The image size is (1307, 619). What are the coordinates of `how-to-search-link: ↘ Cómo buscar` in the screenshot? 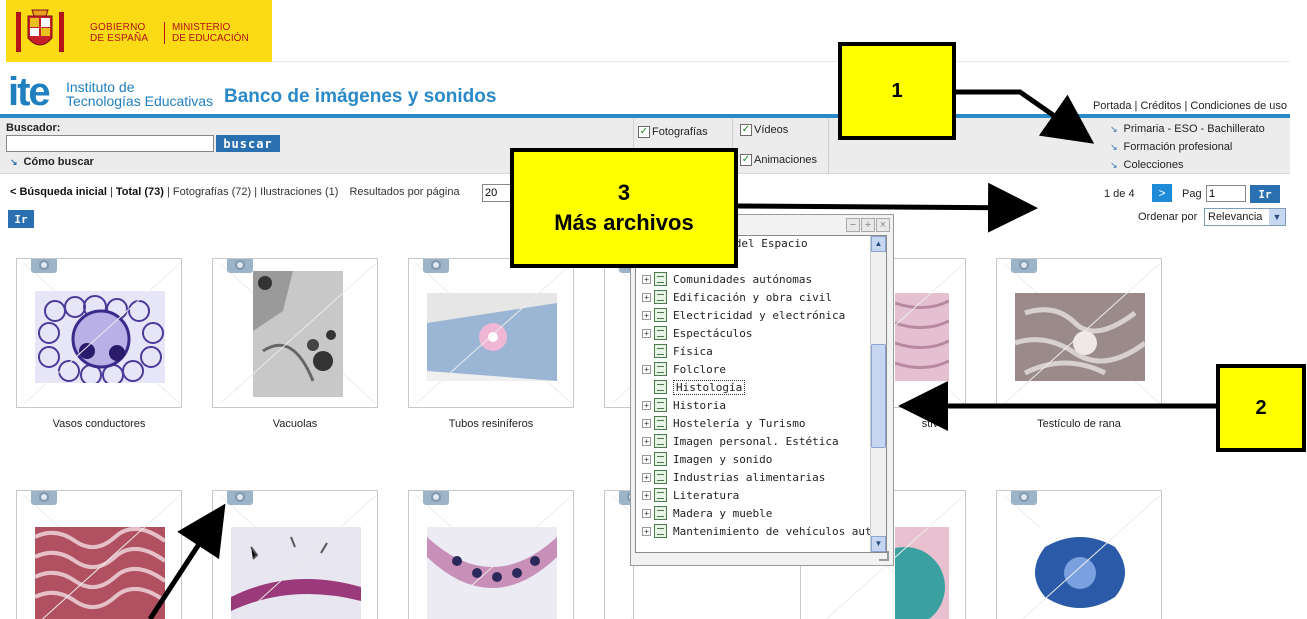 It's located at (52, 162).